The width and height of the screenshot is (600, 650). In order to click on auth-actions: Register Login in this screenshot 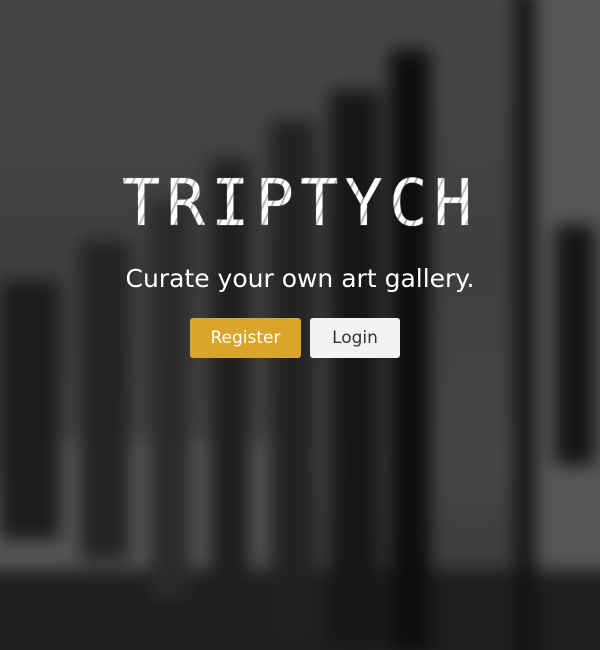, I will do `click(300, 338)`.